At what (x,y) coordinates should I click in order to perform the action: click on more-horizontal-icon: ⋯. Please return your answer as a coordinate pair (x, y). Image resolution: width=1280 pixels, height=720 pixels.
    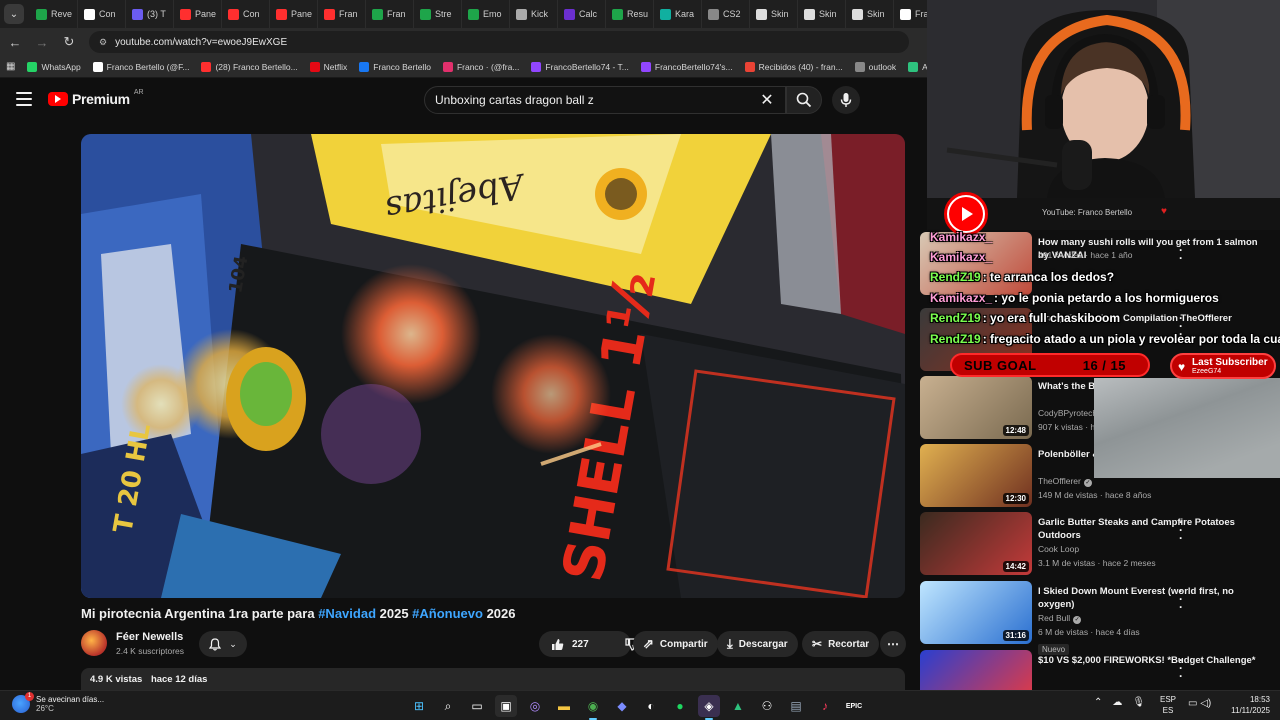
    Looking at the image, I should click on (893, 644).